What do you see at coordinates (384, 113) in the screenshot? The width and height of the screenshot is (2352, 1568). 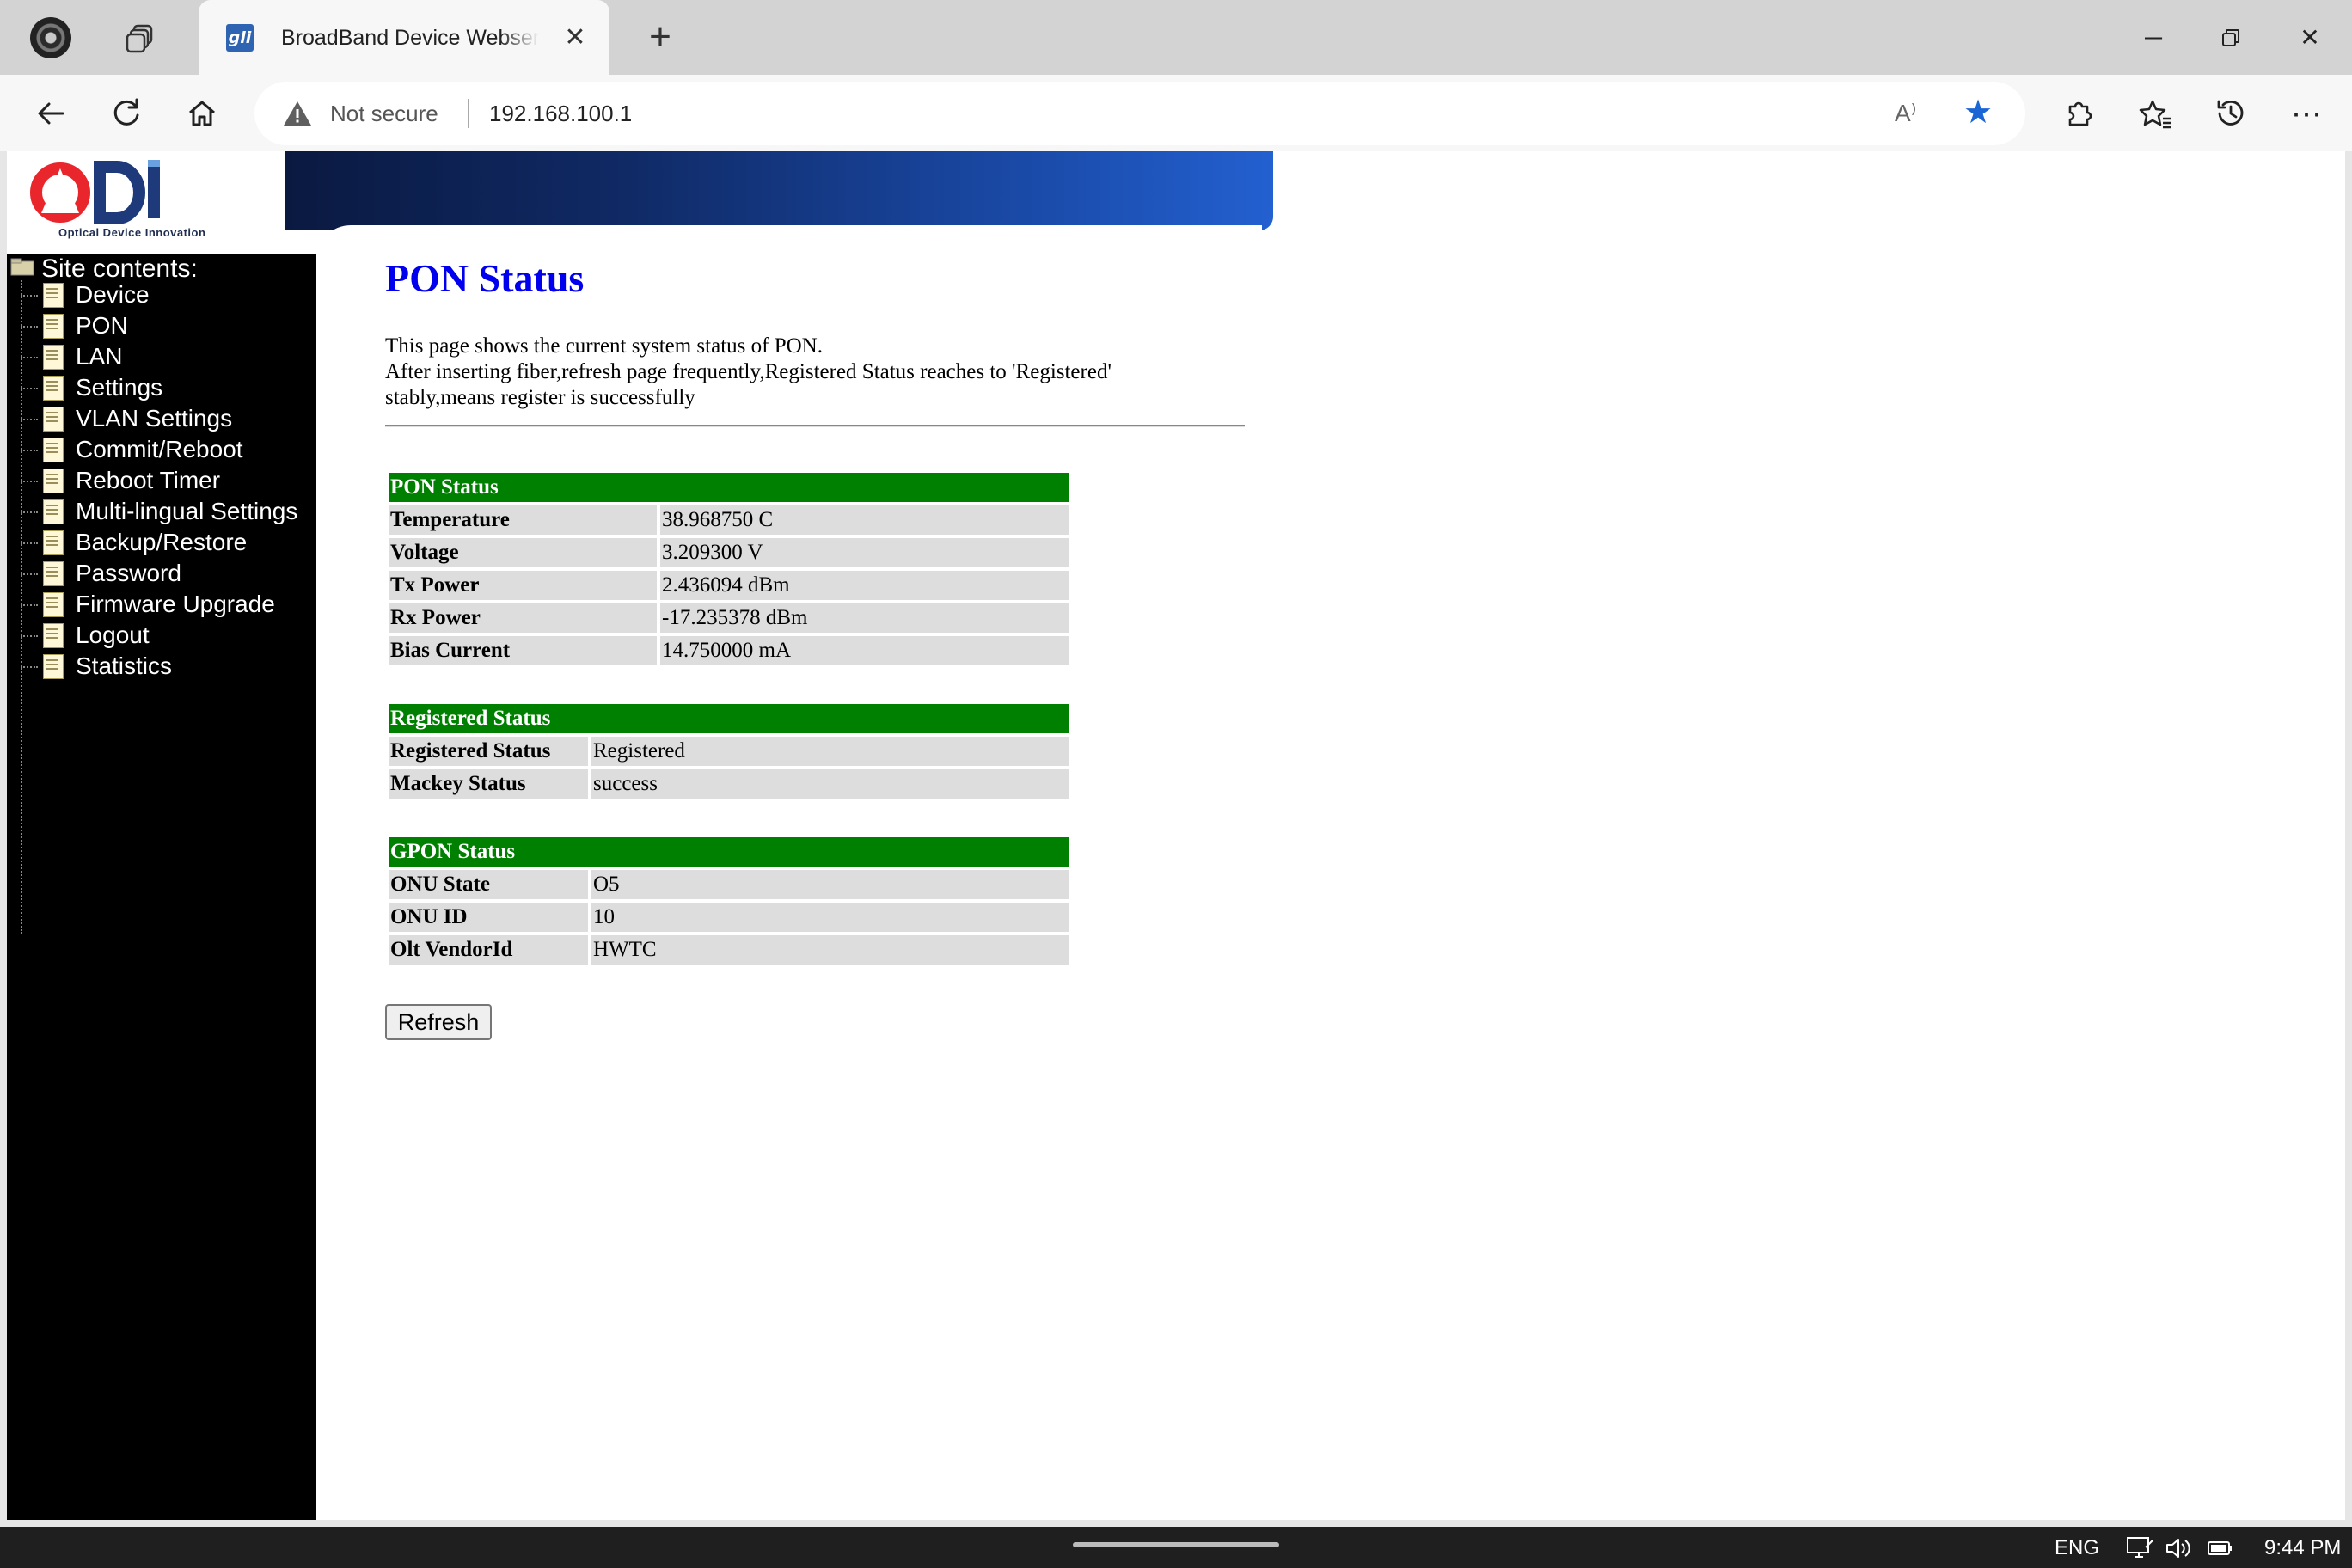 I see `security-status-label: Not secure` at bounding box center [384, 113].